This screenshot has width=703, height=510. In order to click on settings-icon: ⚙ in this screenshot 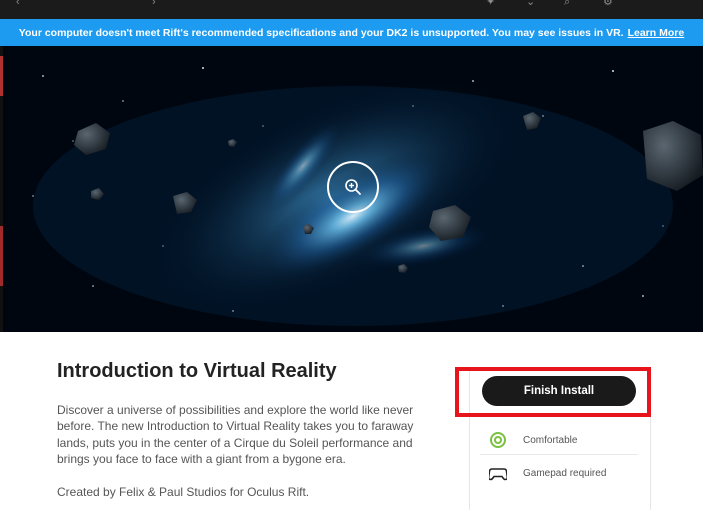, I will do `click(608, 4)`.